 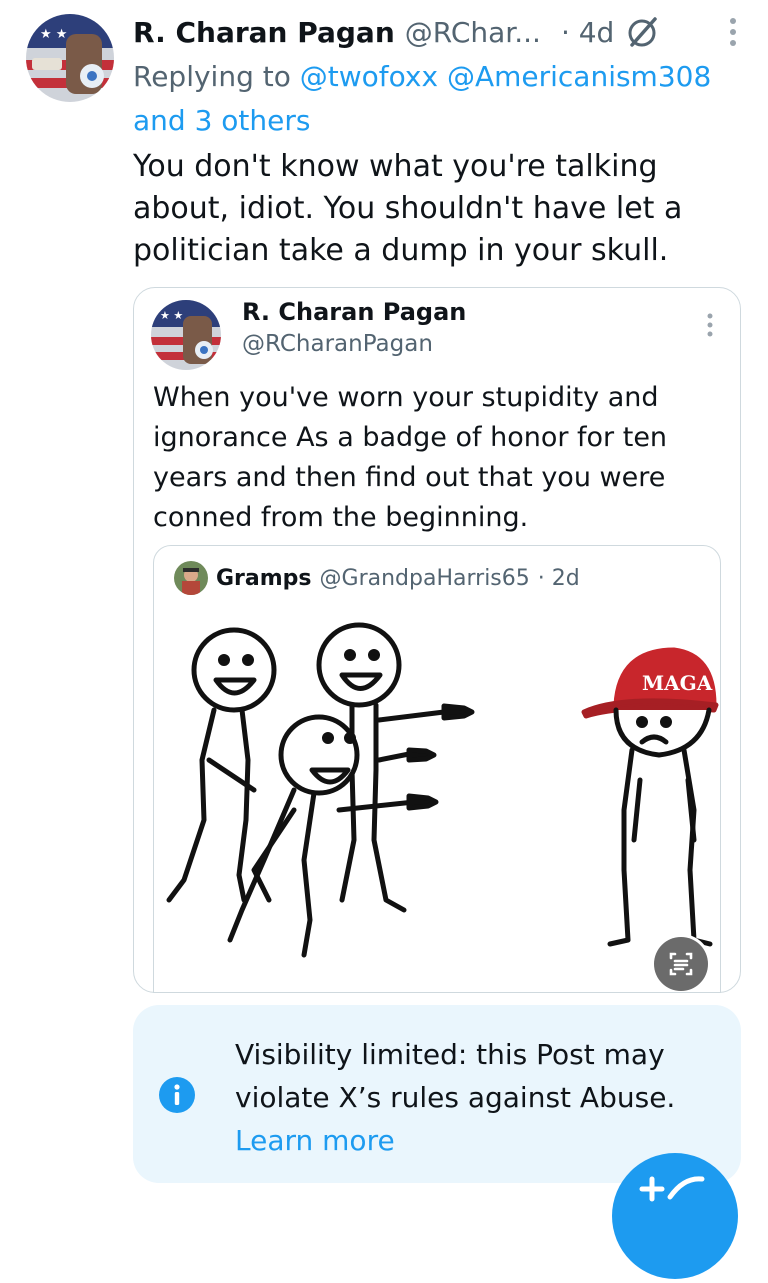 I want to click on nested-author-handle: @GrandpaHarris65, so click(x=425, y=578).